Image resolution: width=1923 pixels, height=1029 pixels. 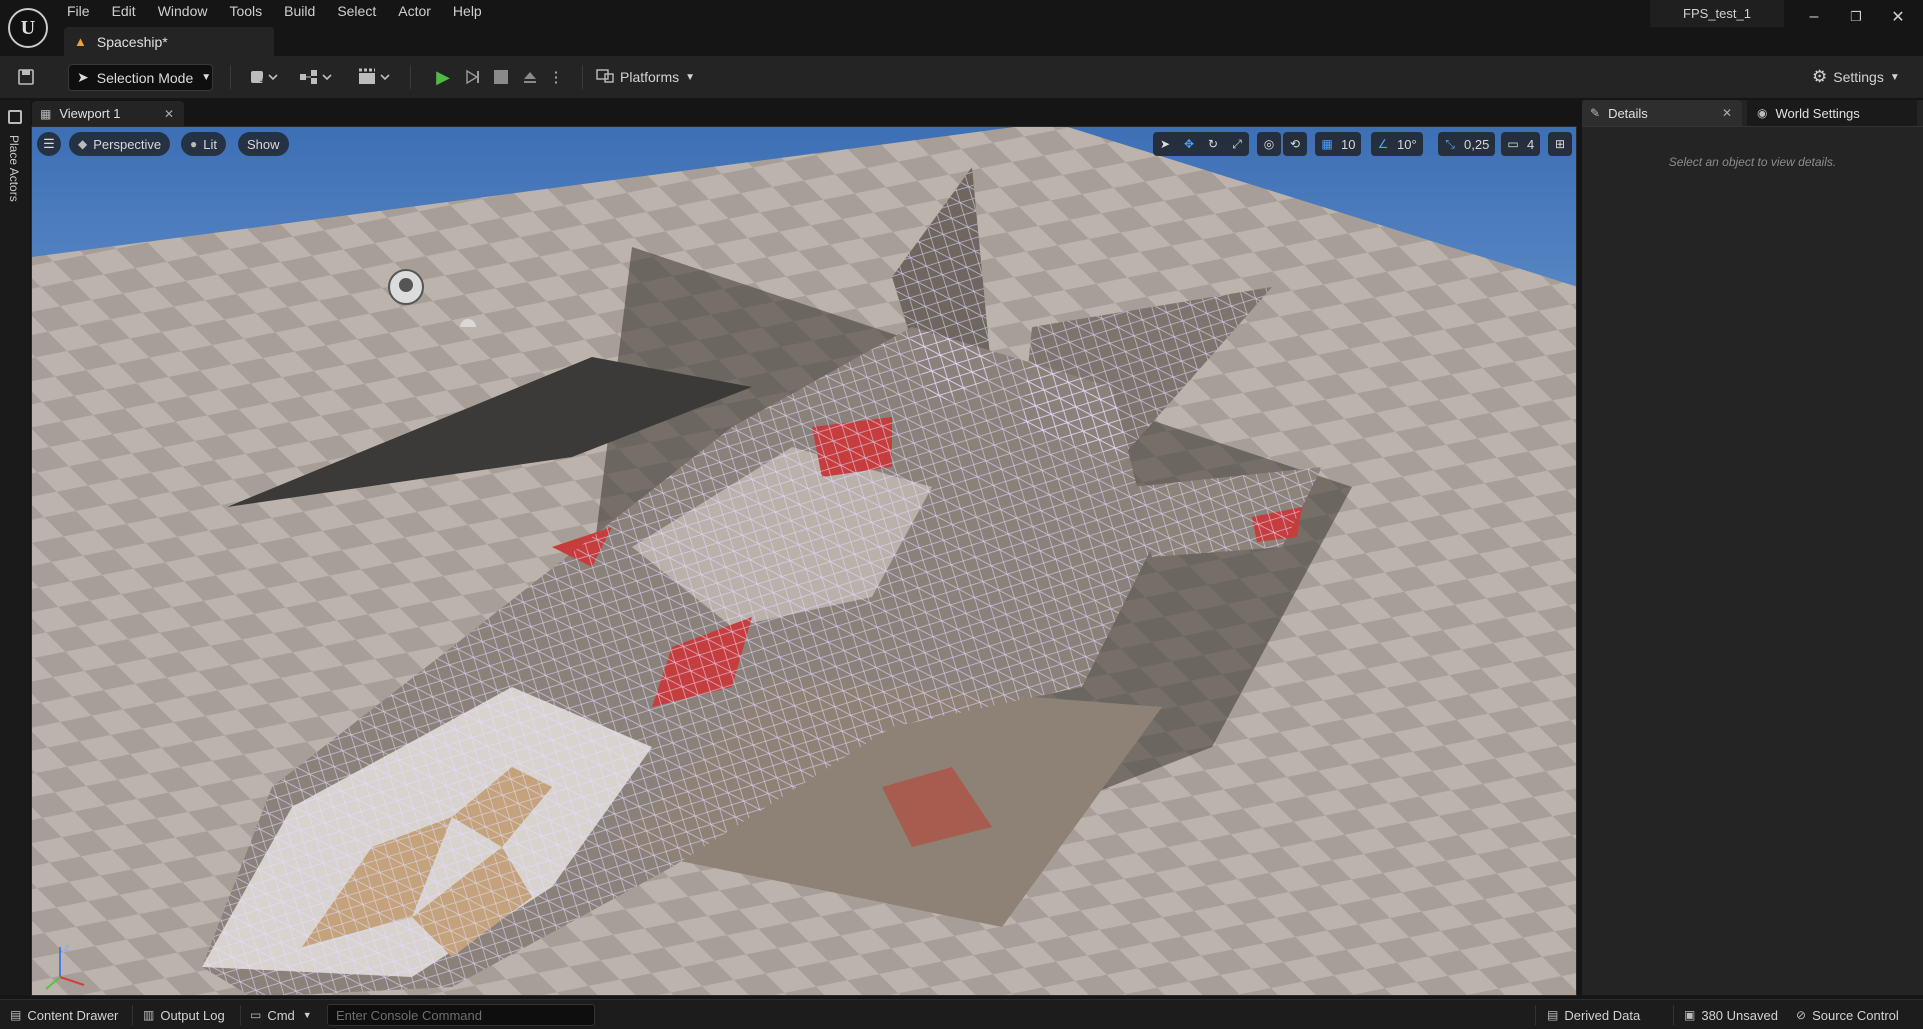 I want to click on scale-snap-icon: ⤡, so click(x=1450, y=144).